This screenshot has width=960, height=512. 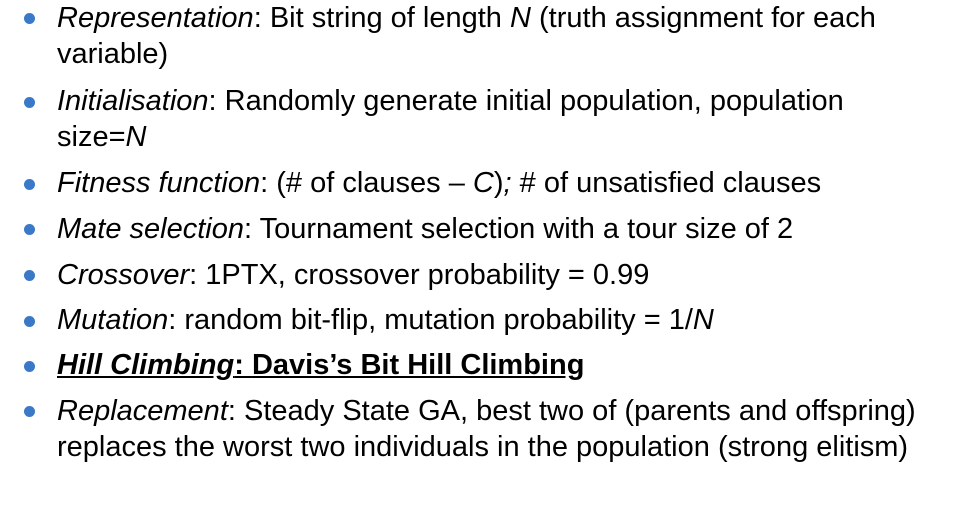 What do you see at coordinates (133, 101) in the screenshot?
I see `term-label: Initialisation` at bounding box center [133, 101].